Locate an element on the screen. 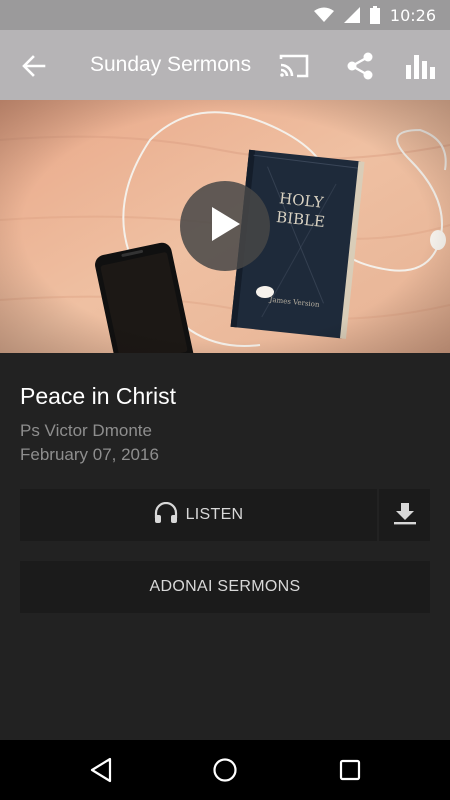 This screenshot has height=800, width=450. share-icon is located at coordinates (360, 66).